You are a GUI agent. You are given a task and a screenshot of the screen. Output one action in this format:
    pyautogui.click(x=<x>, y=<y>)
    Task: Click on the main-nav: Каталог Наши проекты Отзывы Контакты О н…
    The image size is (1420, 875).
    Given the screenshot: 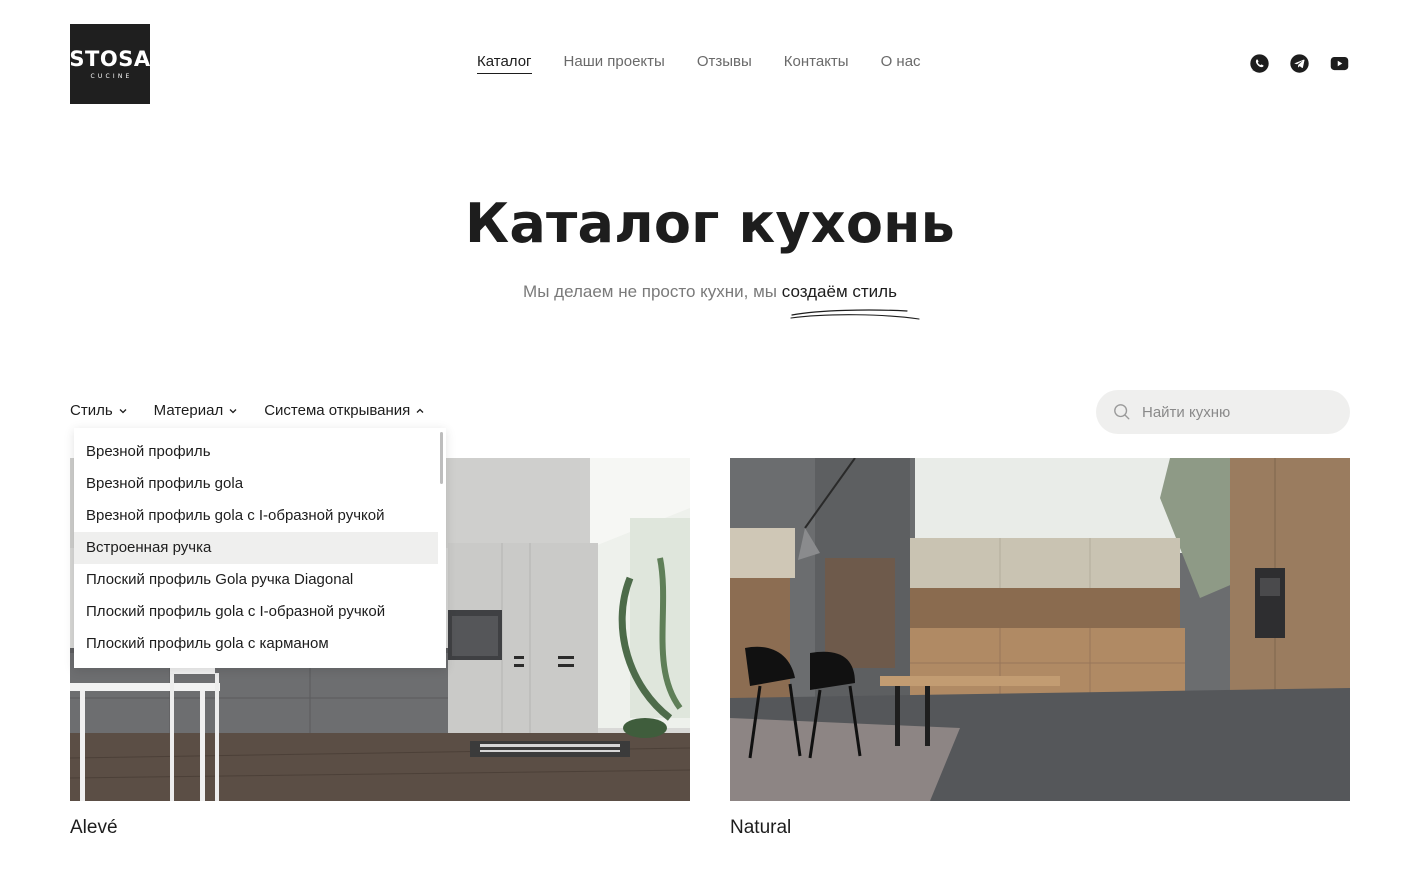 What is the action you would take?
    pyautogui.click(x=699, y=63)
    